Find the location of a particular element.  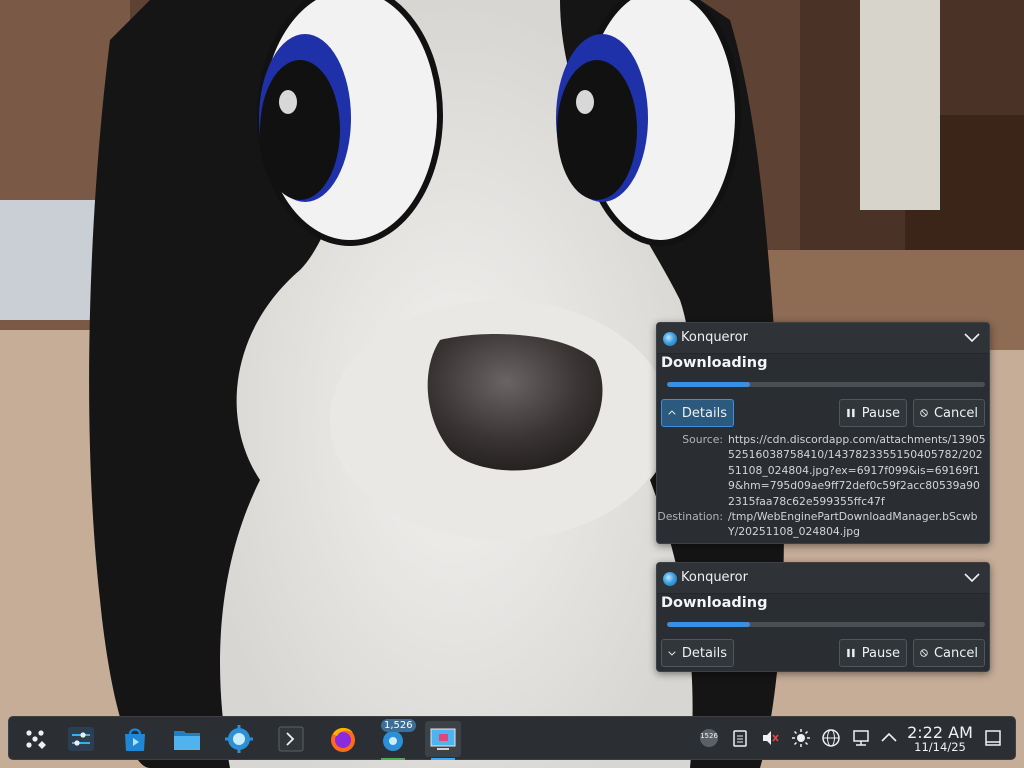

update-manager-button: 1,526 is located at coordinates (395, 739).